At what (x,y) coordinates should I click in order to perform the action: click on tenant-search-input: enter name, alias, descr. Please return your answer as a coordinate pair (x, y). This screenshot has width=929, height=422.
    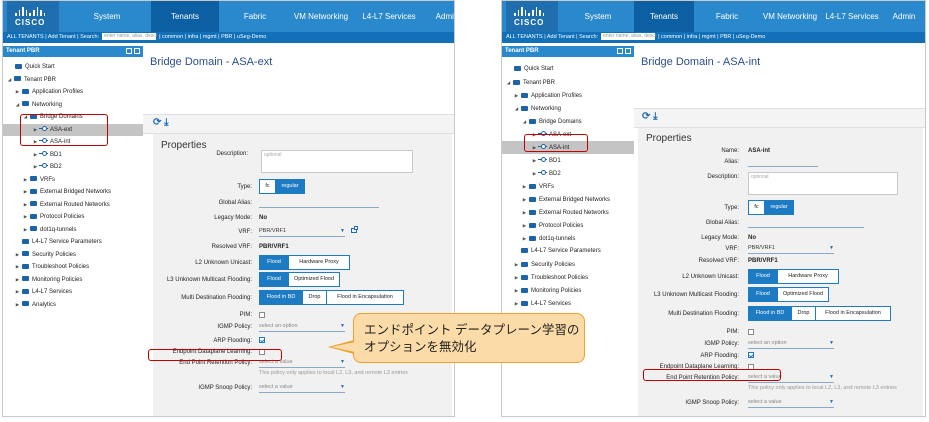
    Looking at the image, I should click on (628, 37).